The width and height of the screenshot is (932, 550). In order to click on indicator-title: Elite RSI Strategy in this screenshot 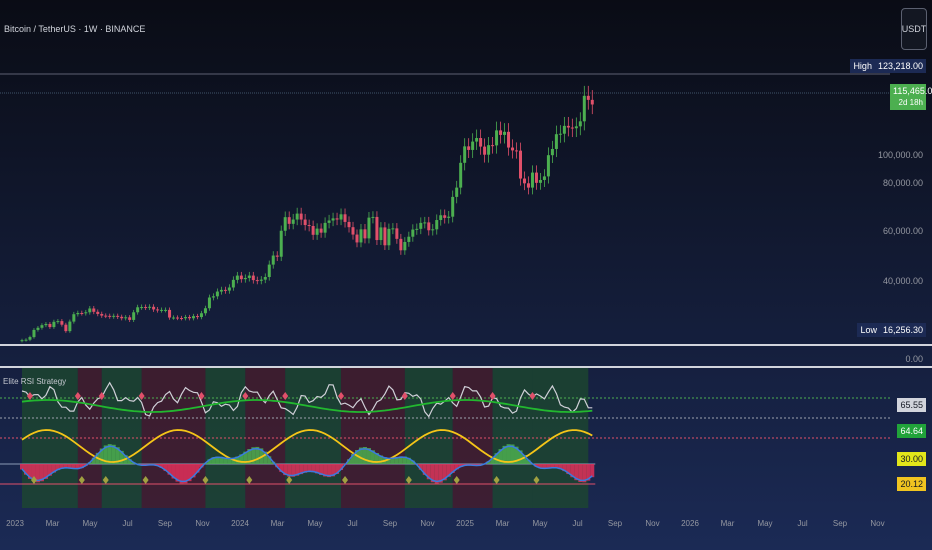, I will do `click(34, 381)`.